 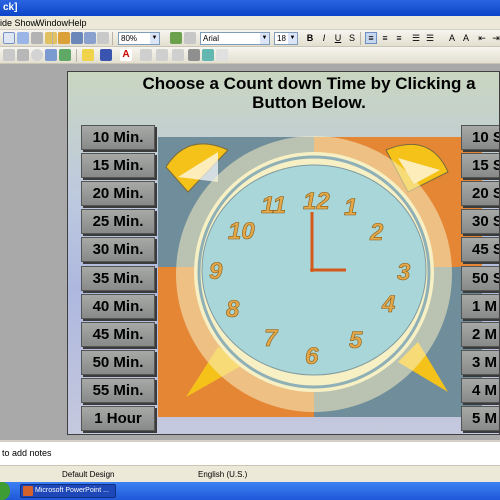 I want to click on align-left-icon: ≡, so click(x=371, y=38).